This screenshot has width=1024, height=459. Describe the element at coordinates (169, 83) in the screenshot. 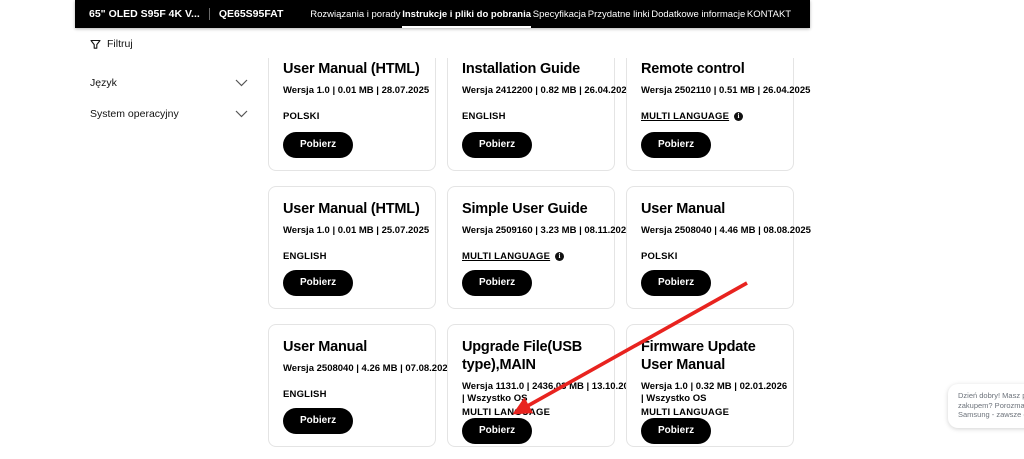

I see `filter-group-jezyk: Język` at that location.